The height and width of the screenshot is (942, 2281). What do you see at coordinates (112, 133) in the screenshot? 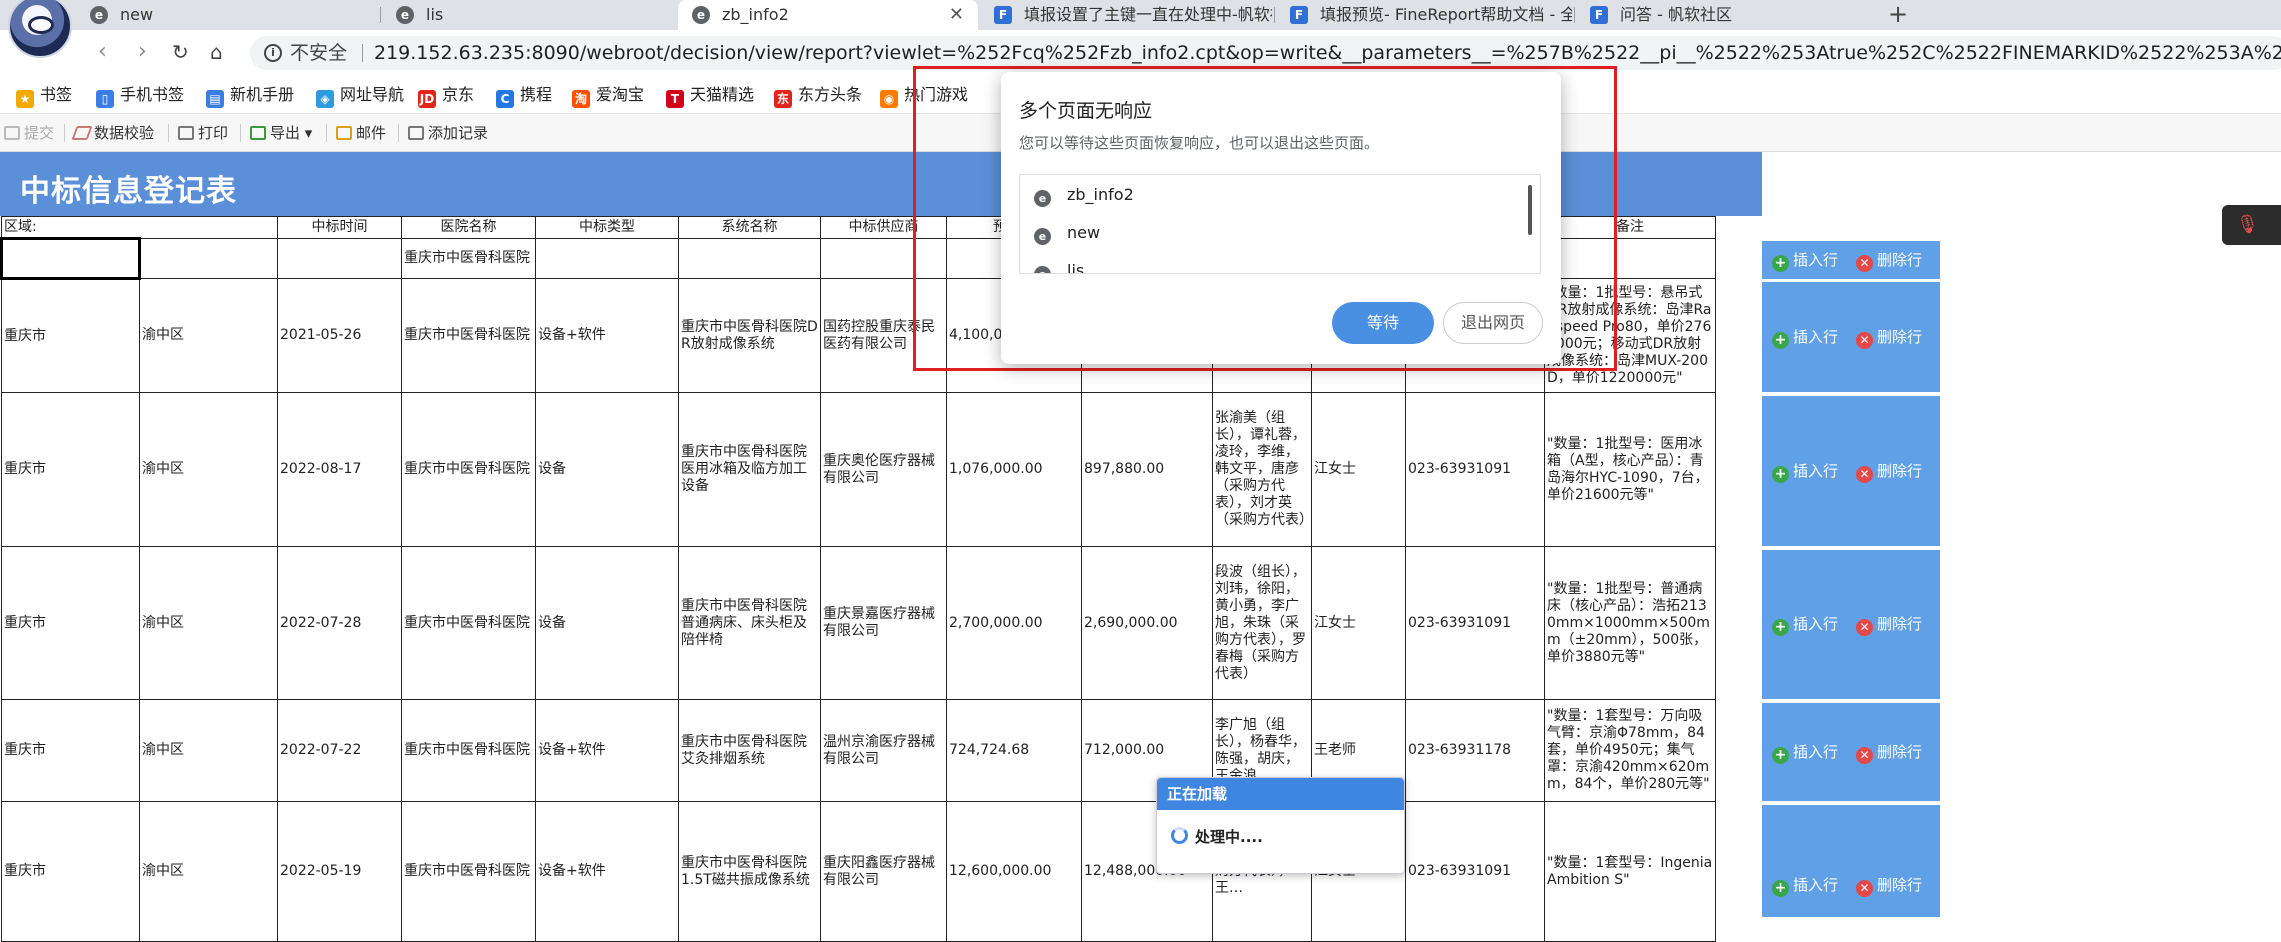
I see `validate-button: 数据校验` at bounding box center [112, 133].